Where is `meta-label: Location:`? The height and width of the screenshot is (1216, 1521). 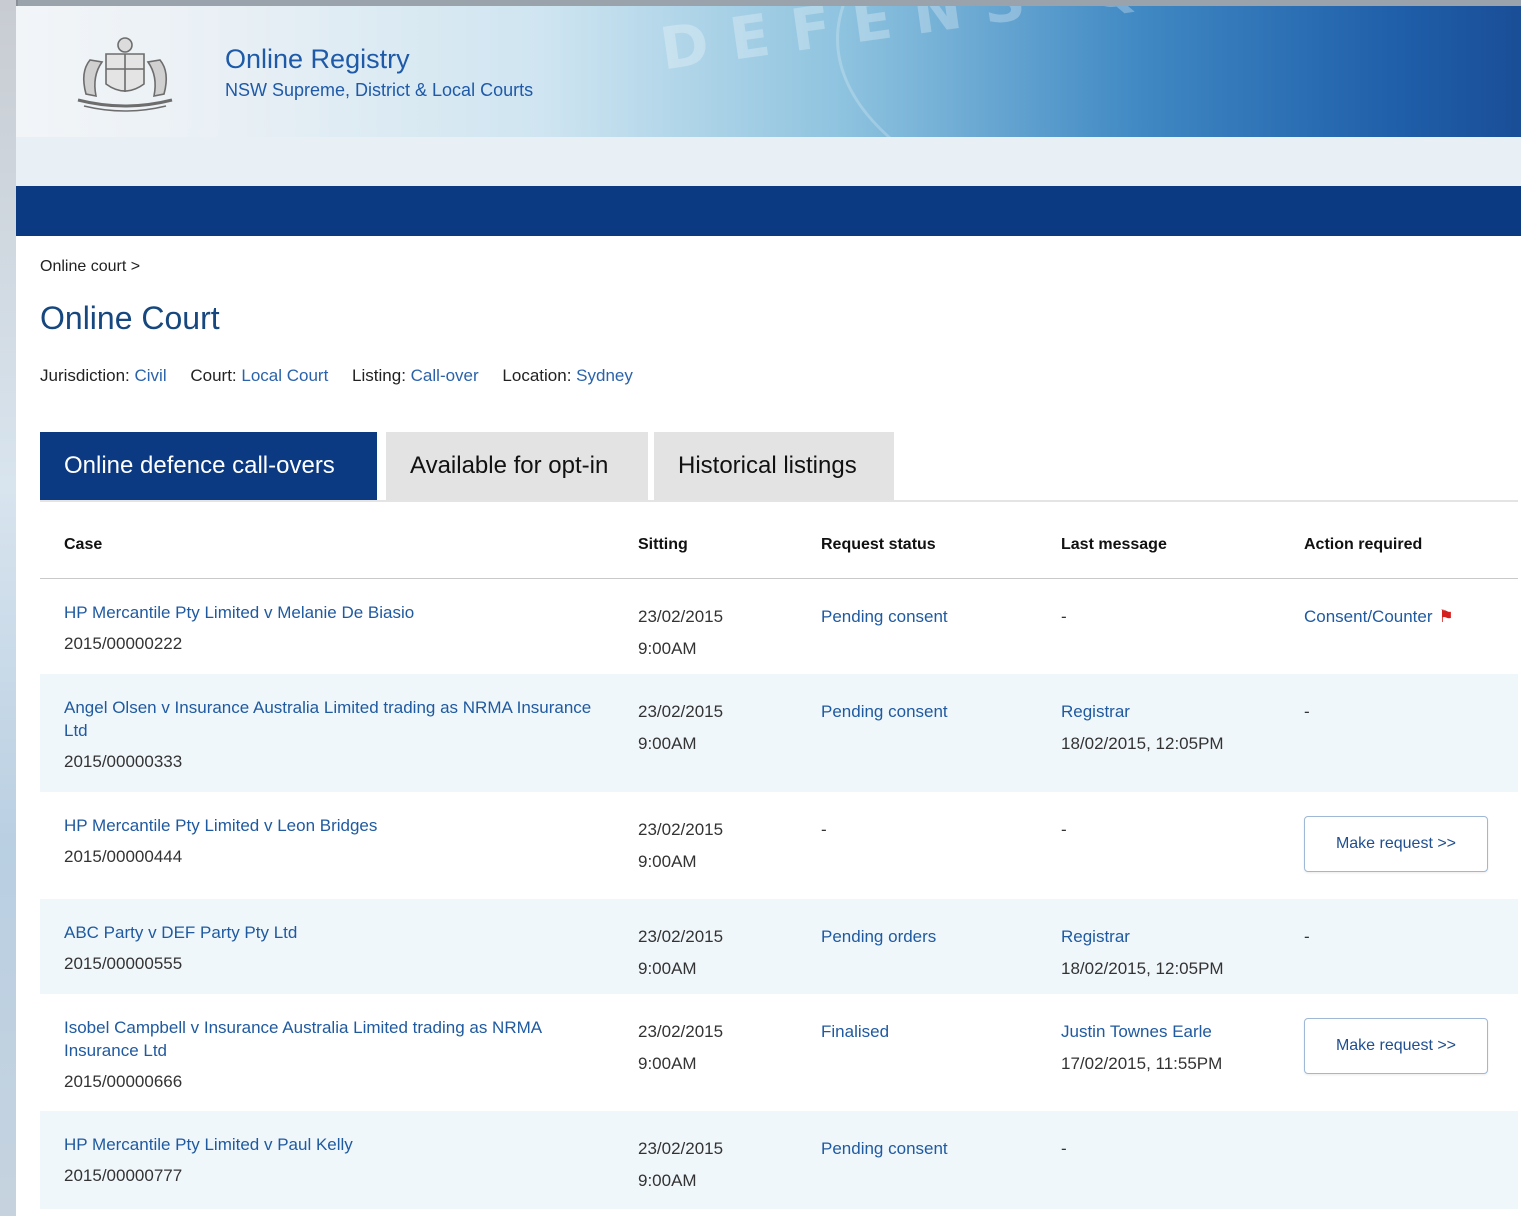
meta-label: Location: is located at coordinates (537, 375).